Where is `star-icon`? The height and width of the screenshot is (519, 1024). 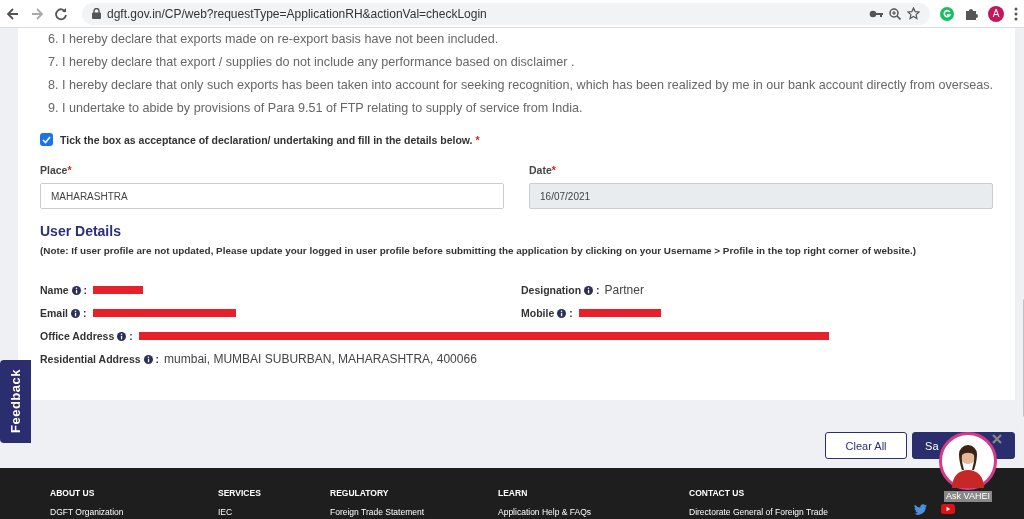
star-icon is located at coordinates (913, 13).